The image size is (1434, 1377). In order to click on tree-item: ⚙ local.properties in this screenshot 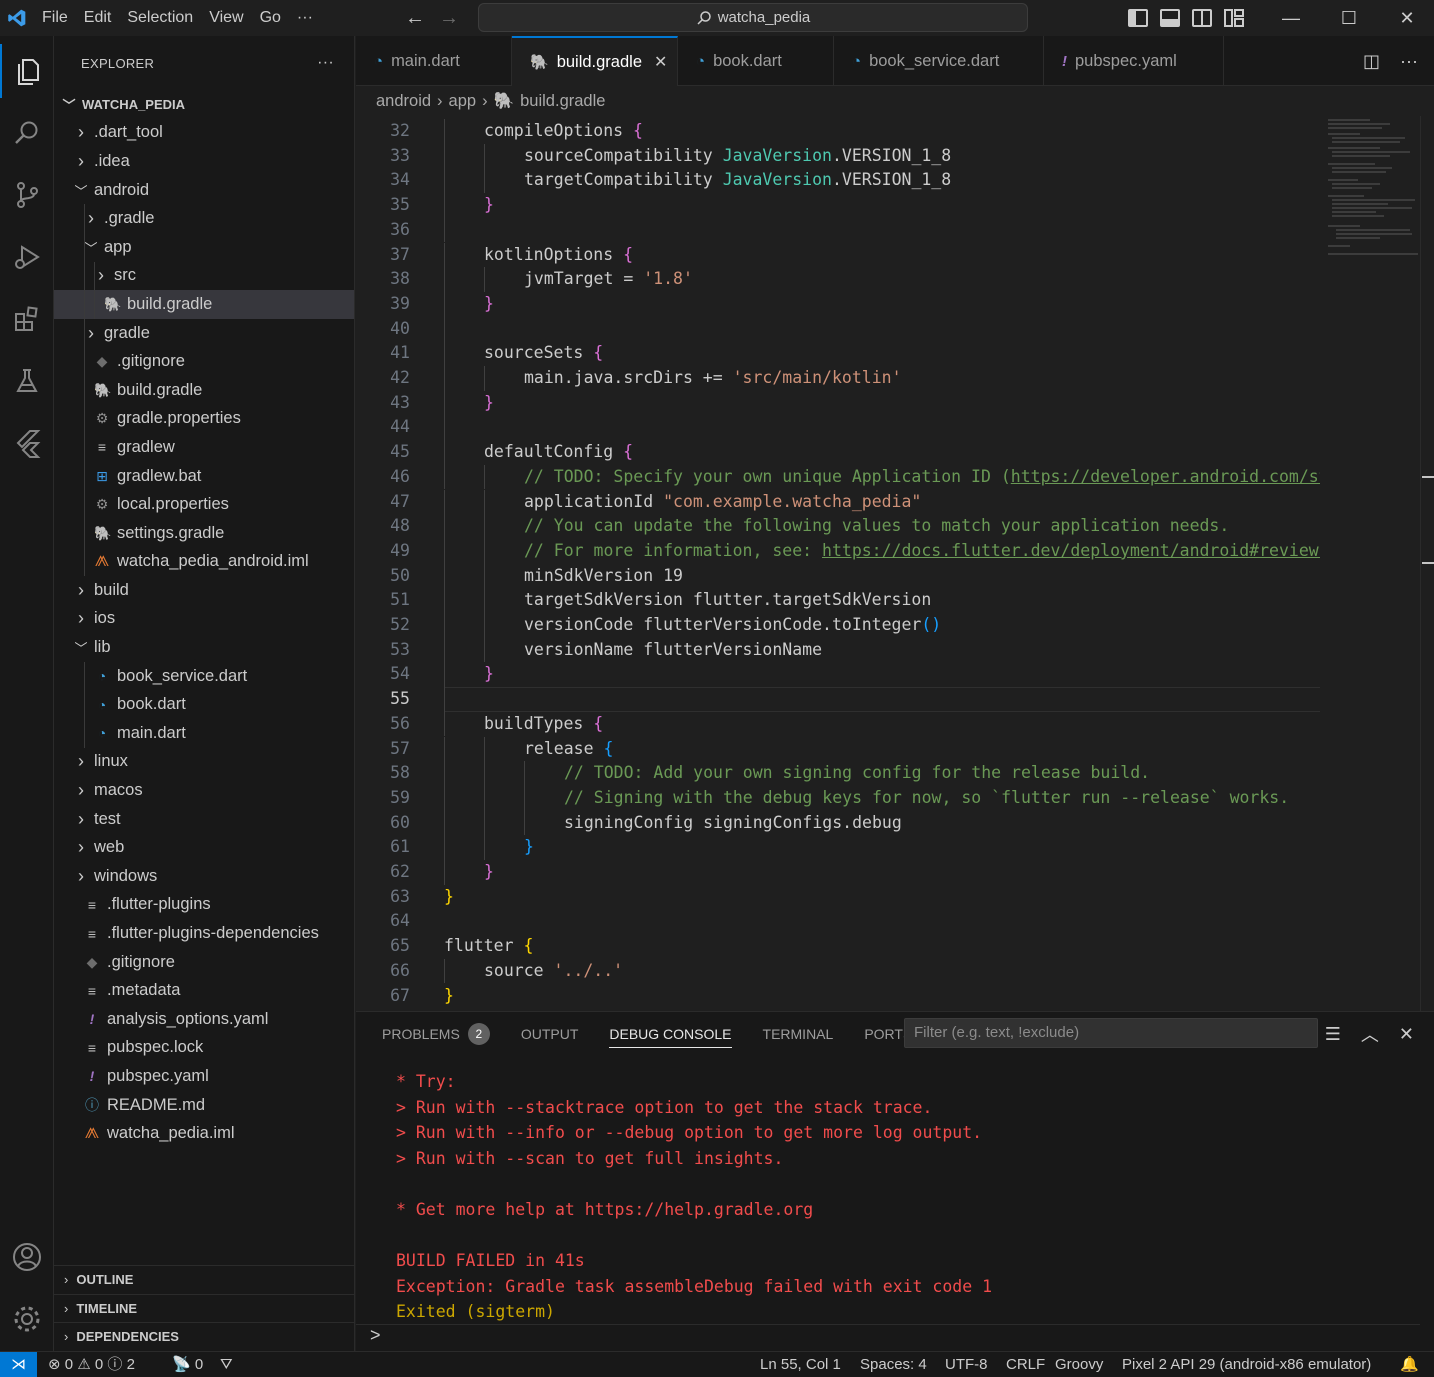, I will do `click(204, 504)`.